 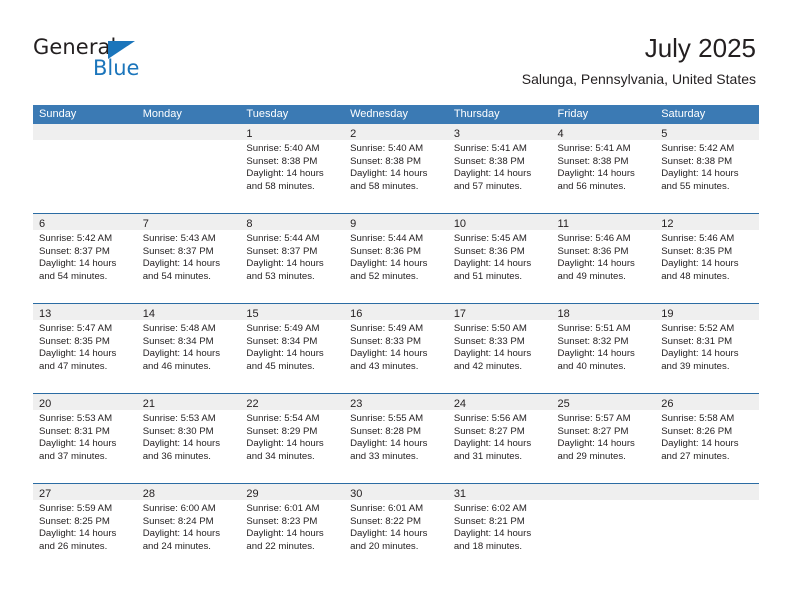 What do you see at coordinates (176, 276) in the screenshot?
I see `daylight-text-line2: and 54 minutes.` at bounding box center [176, 276].